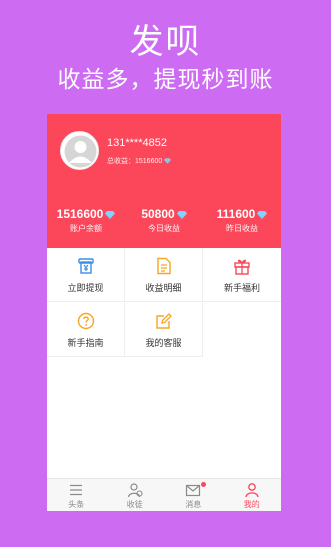  Describe the element at coordinates (165, 79) in the screenshot. I see `promo-subtitle: 收益多，提现秒到账` at that location.